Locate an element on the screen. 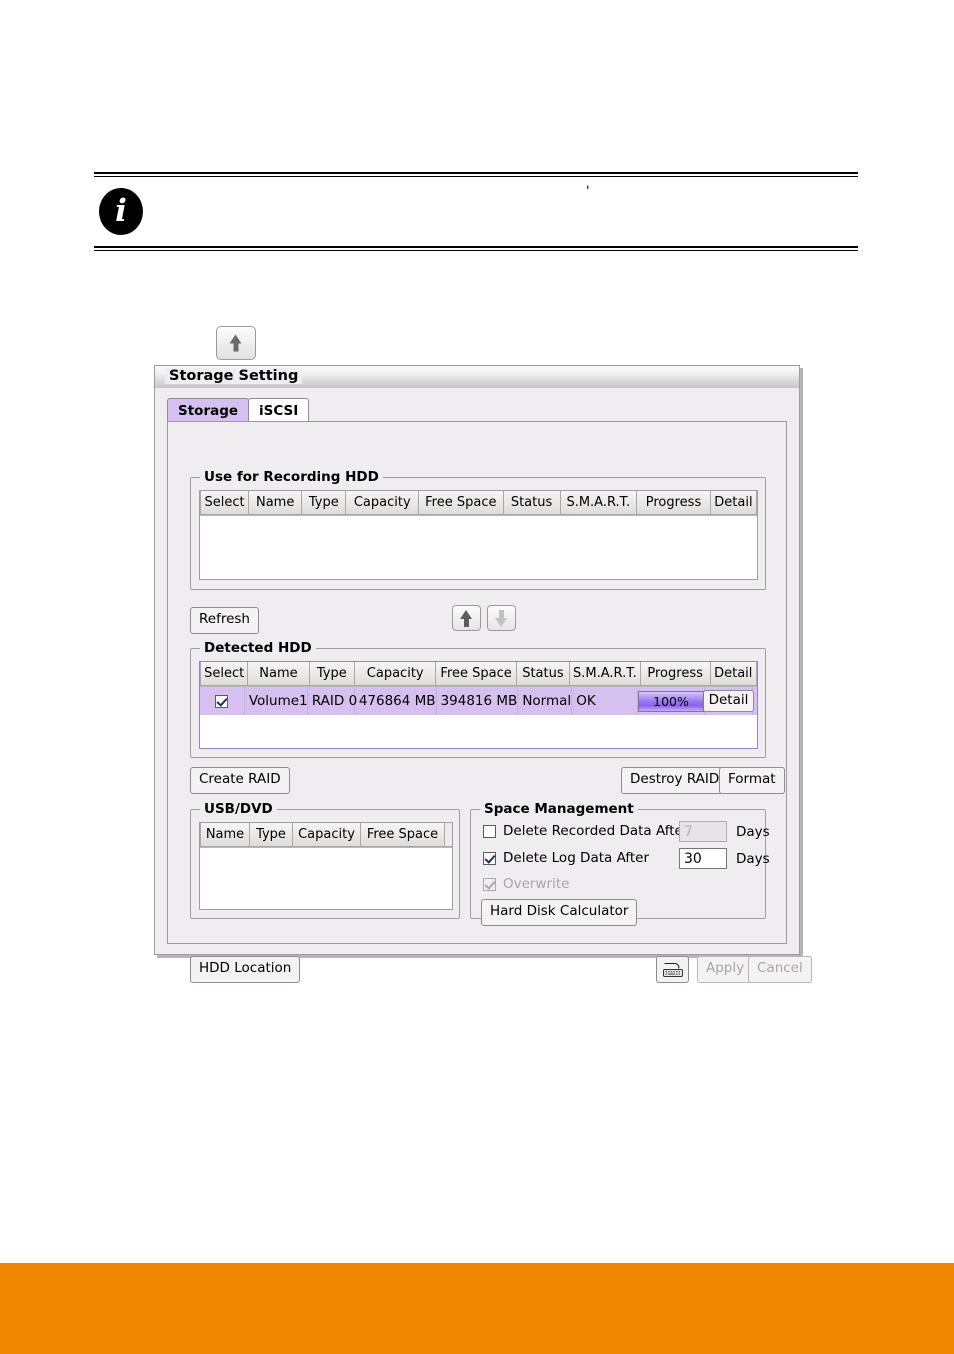 The image size is (954, 1354). progress-bar: 100% is located at coordinates (671, 701).